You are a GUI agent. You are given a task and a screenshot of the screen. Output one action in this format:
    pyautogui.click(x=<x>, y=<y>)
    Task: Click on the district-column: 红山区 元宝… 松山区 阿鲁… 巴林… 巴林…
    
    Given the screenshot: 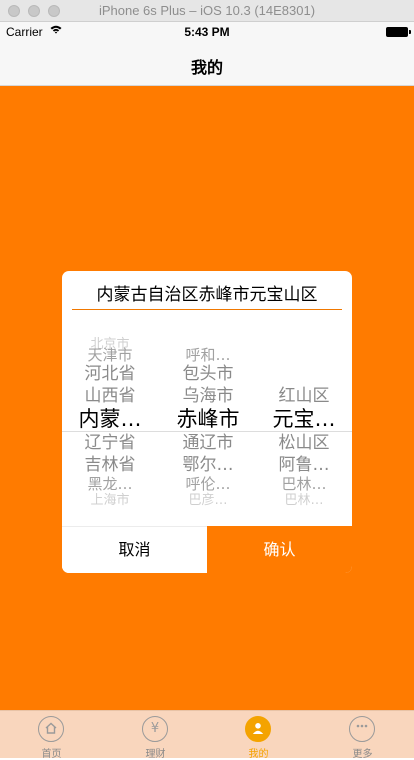 What is the action you would take?
    pyautogui.click(x=304, y=421)
    